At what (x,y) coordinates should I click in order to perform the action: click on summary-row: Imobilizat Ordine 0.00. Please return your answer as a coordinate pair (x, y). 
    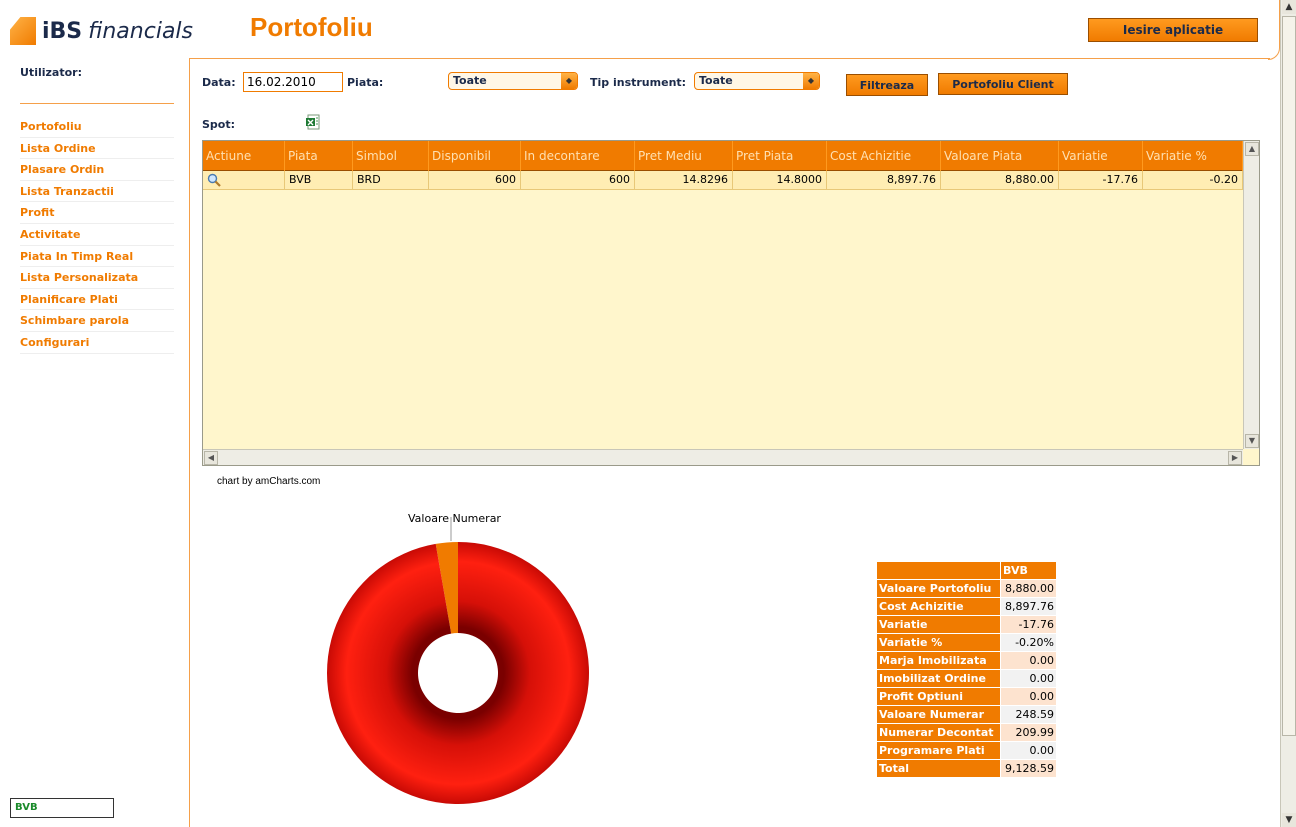
    Looking at the image, I should click on (966, 678).